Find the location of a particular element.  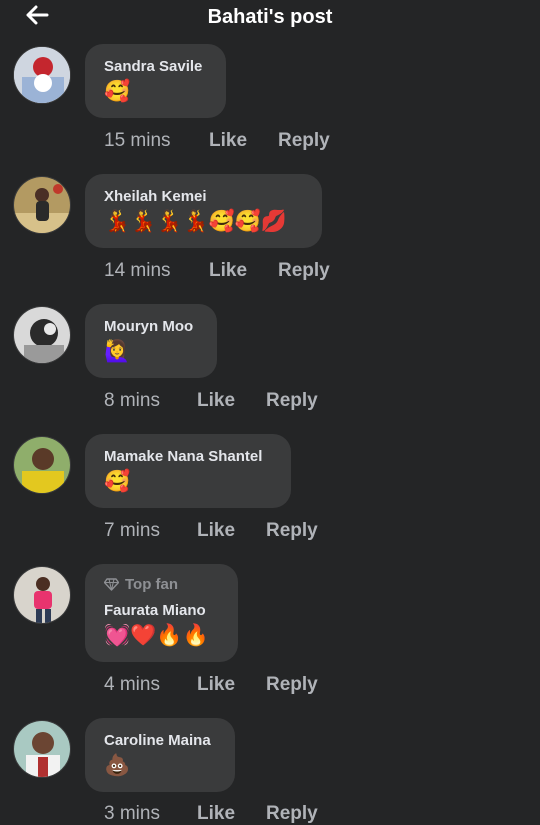

comment-meta: 15 mins Like Reply is located at coordinates (217, 141).